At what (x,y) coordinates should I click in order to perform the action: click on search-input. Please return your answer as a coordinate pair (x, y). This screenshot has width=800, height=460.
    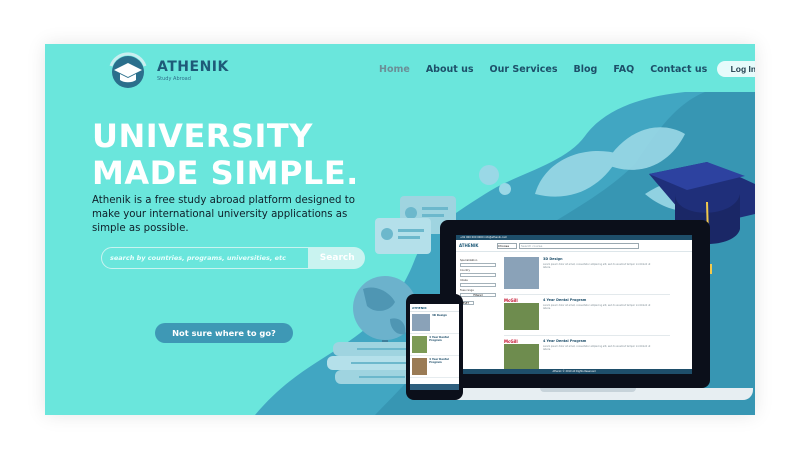
    Looking at the image, I should click on (205, 258).